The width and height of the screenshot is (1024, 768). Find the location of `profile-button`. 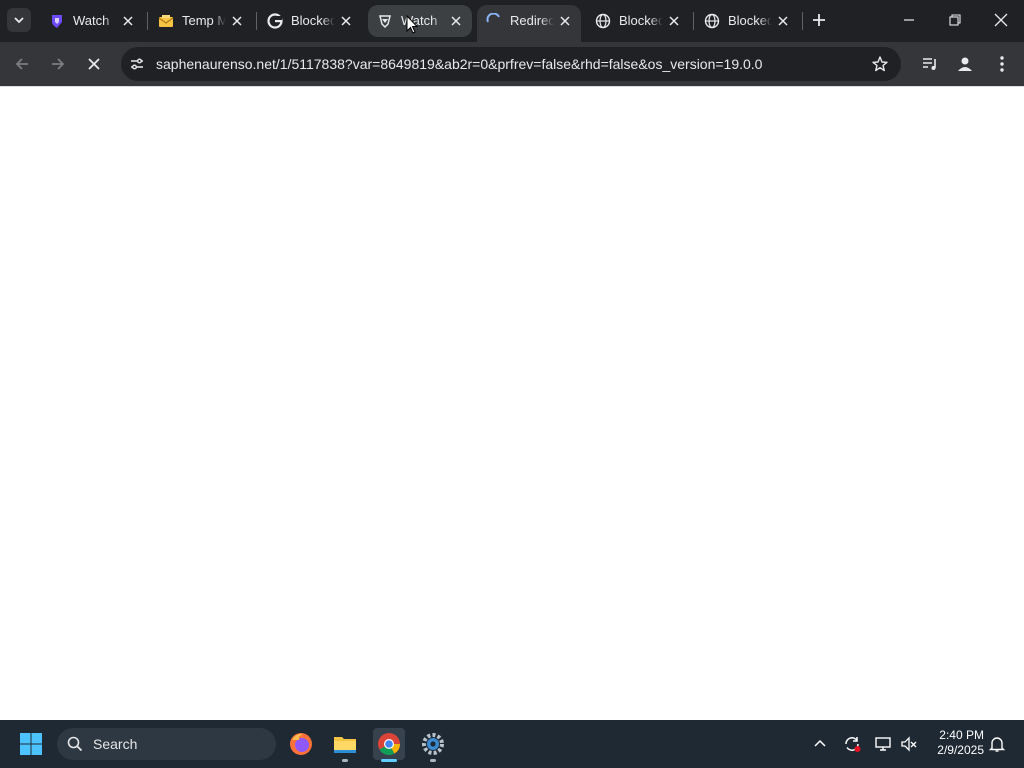

profile-button is located at coordinates (965, 64).